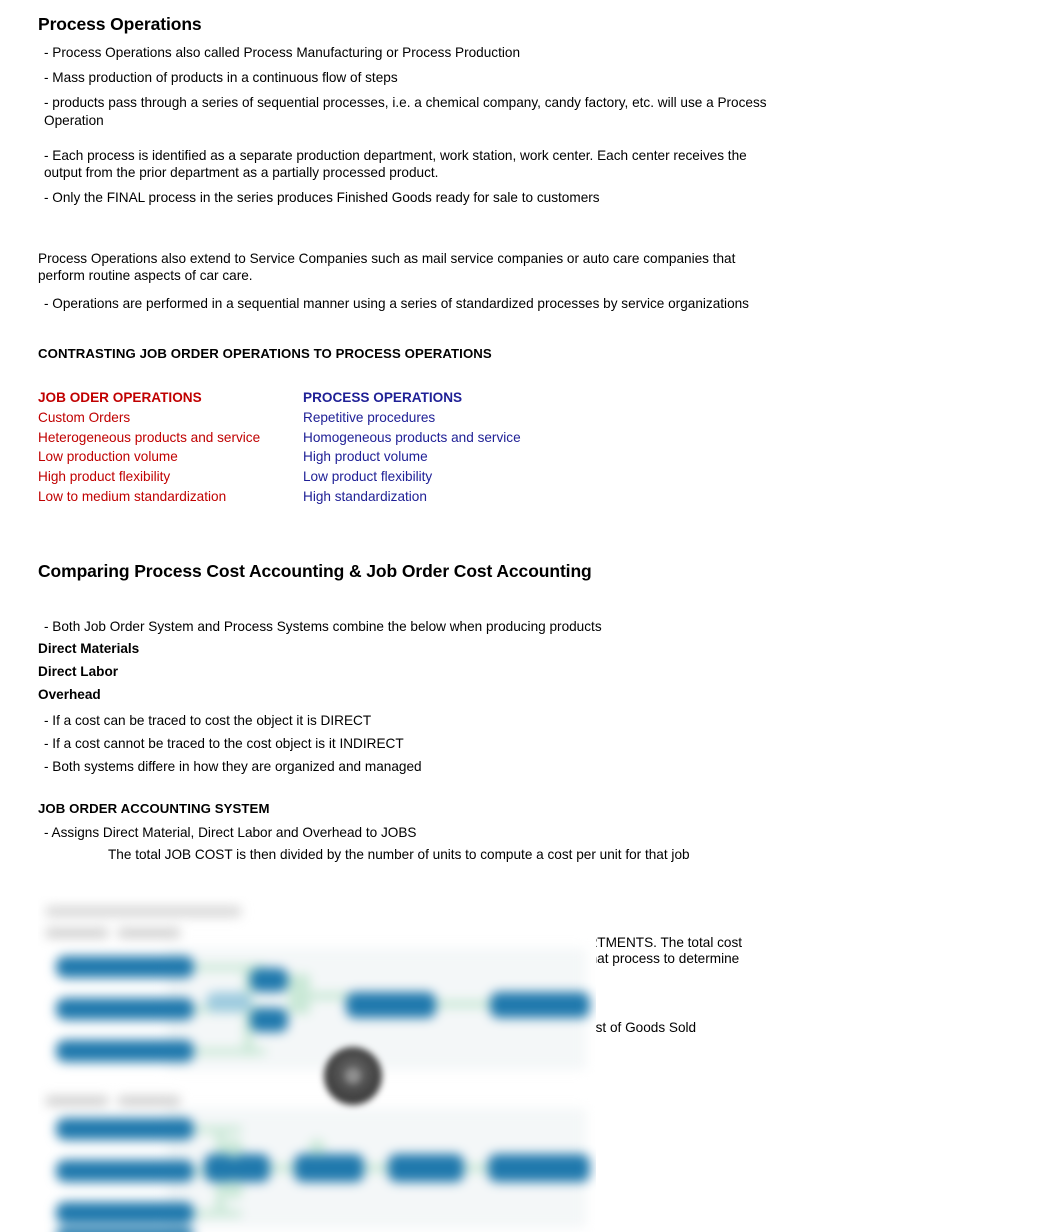 Image resolution: width=1062 pixels, height=1232 pixels. I want to click on comparison-header-row: JOB ODER OPERATIONS PROCESS OPERATIONS, so click(338, 398).